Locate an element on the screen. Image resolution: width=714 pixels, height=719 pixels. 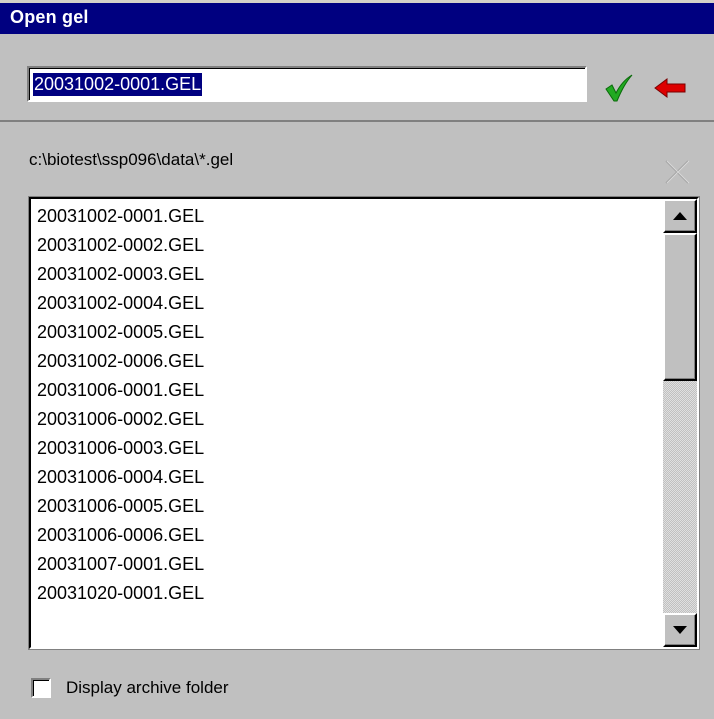
file-list-item: 20031020-0001.GEL is located at coordinates (347, 593).